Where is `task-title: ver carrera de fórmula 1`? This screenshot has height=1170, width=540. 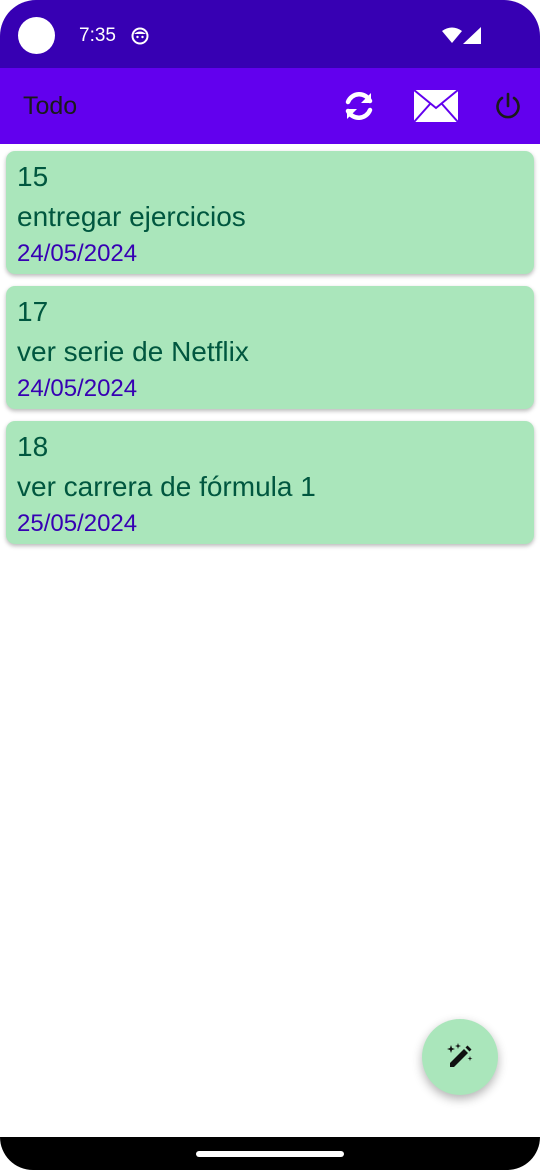
task-title: ver carrera de fórmula 1 is located at coordinates (166, 486).